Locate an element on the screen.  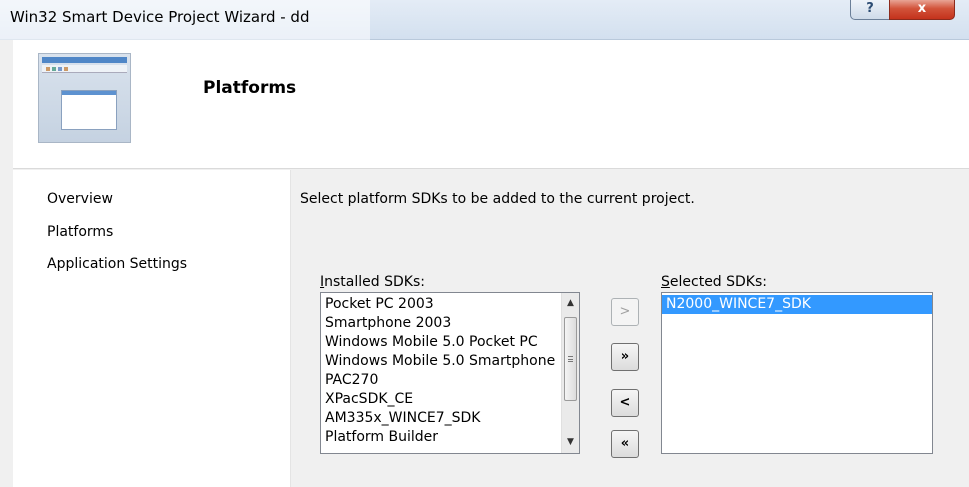
list-item: PAC270 is located at coordinates (439, 380).